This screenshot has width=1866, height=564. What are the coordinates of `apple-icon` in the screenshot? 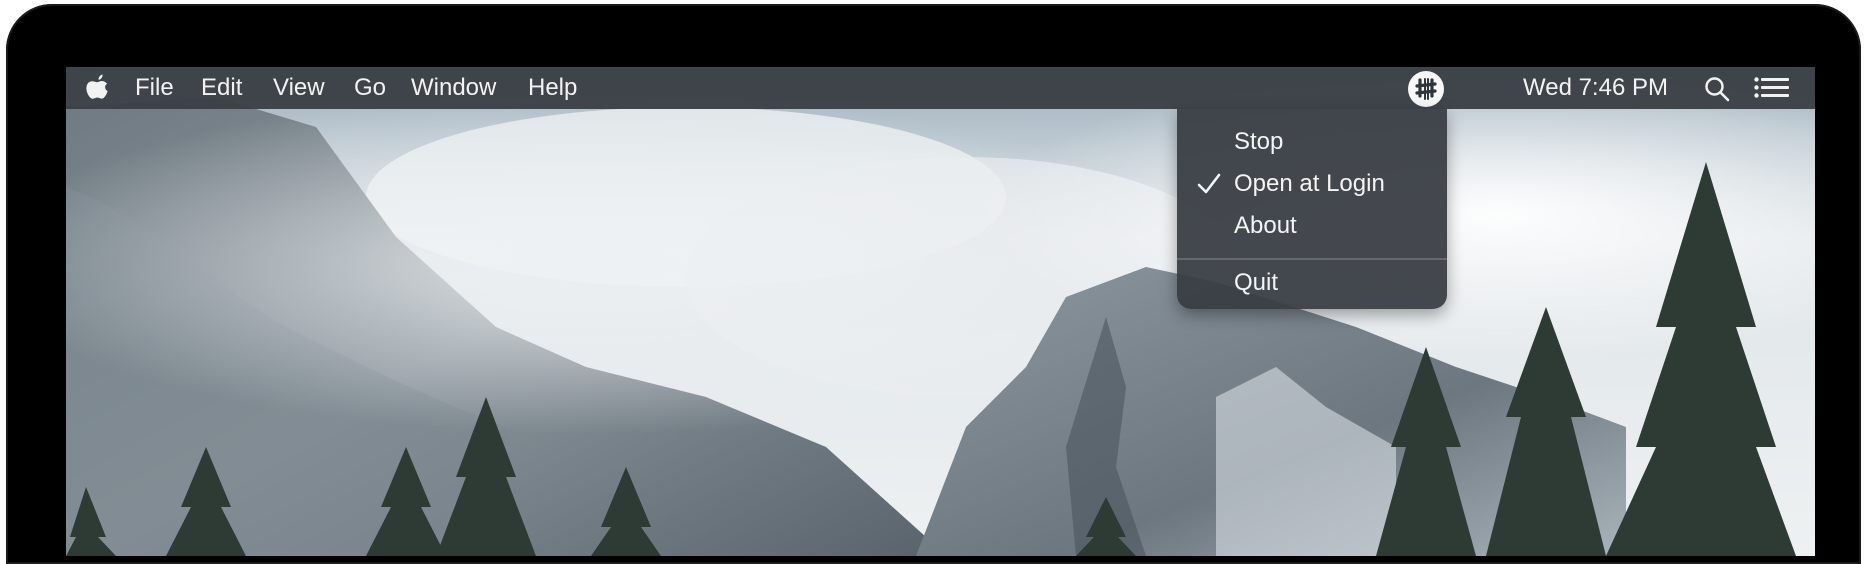 It's located at (97, 88).